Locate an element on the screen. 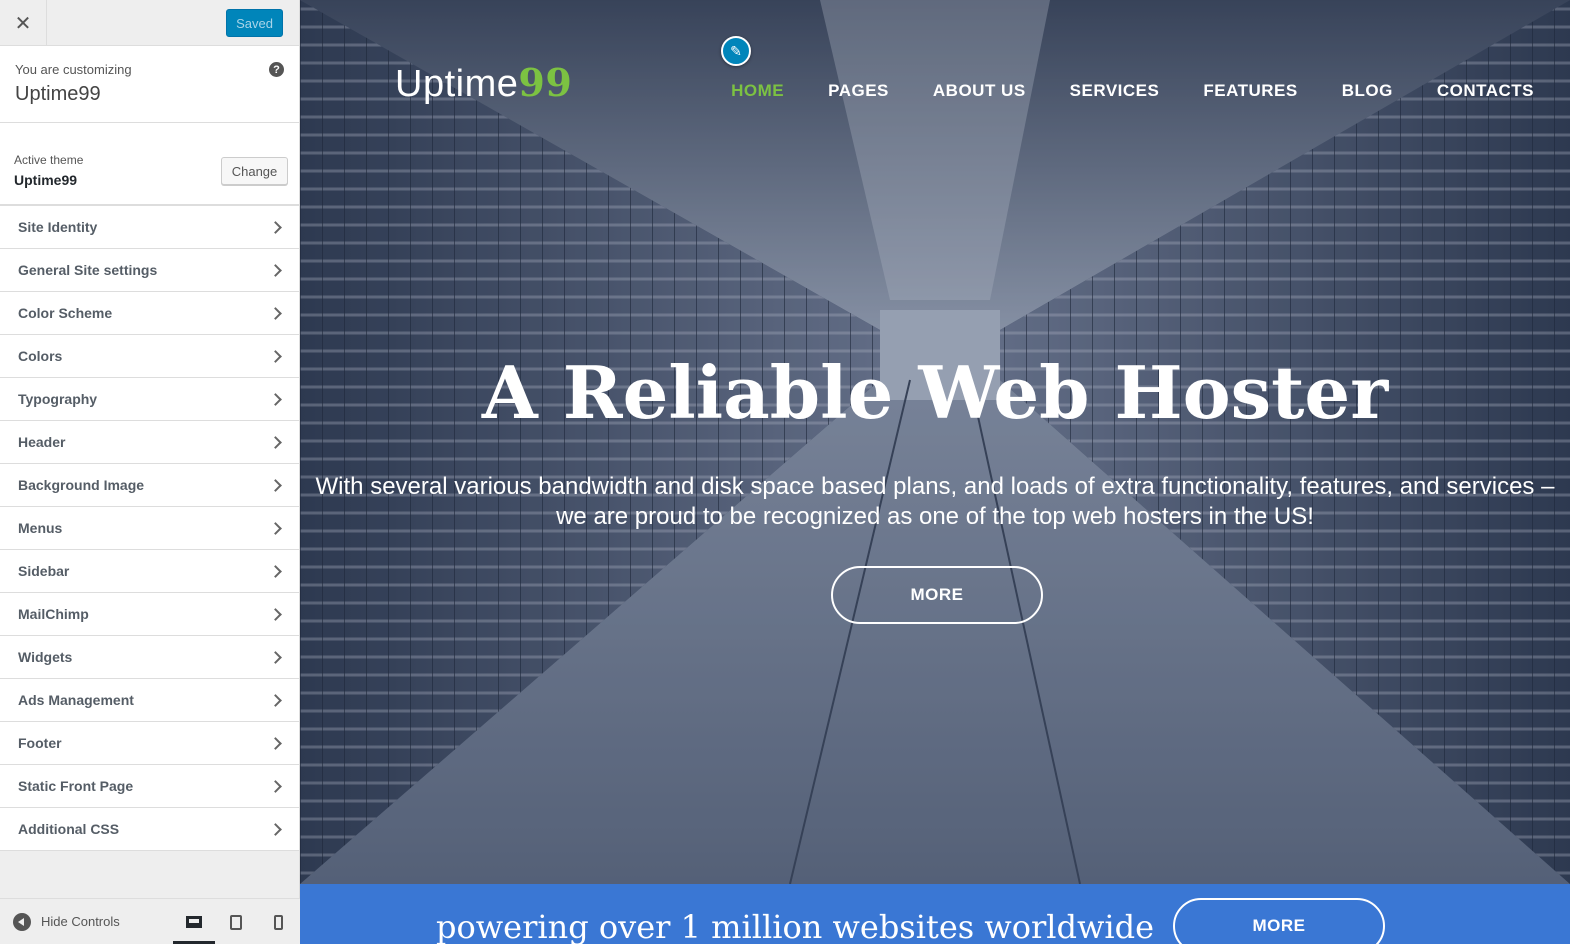 The width and height of the screenshot is (1570, 944). edit-shortcut-pencil-icon: ✎ is located at coordinates (736, 51).